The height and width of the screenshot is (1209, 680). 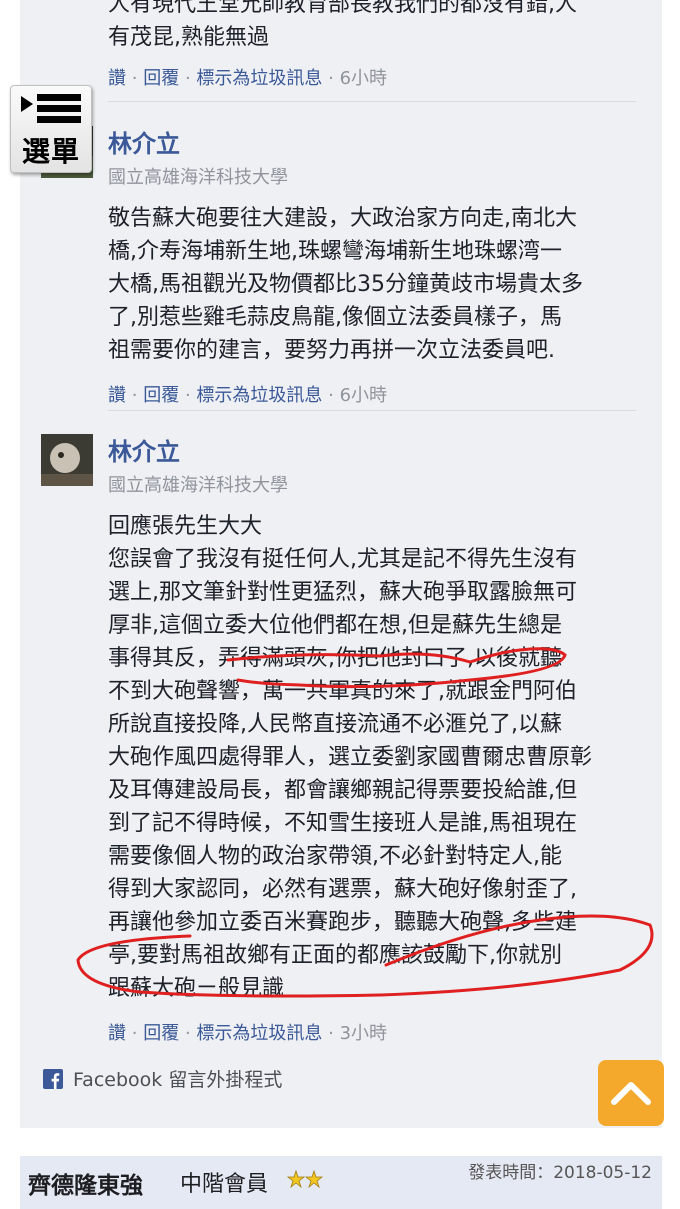 What do you see at coordinates (342, 559) in the screenshot?
I see `text-line: 您誤會了我沒有挺任何人,尤其是記不得先生沒有` at bounding box center [342, 559].